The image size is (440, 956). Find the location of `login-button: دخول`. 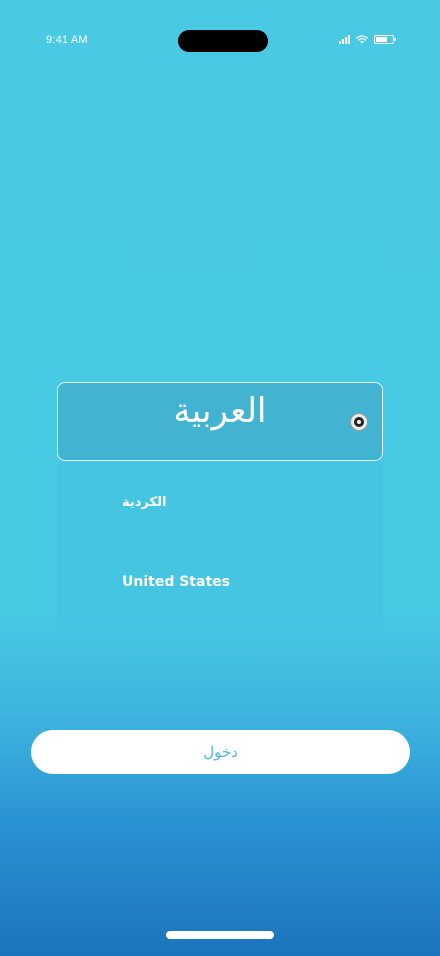

login-button: دخول is located at coordinates (220, 752).